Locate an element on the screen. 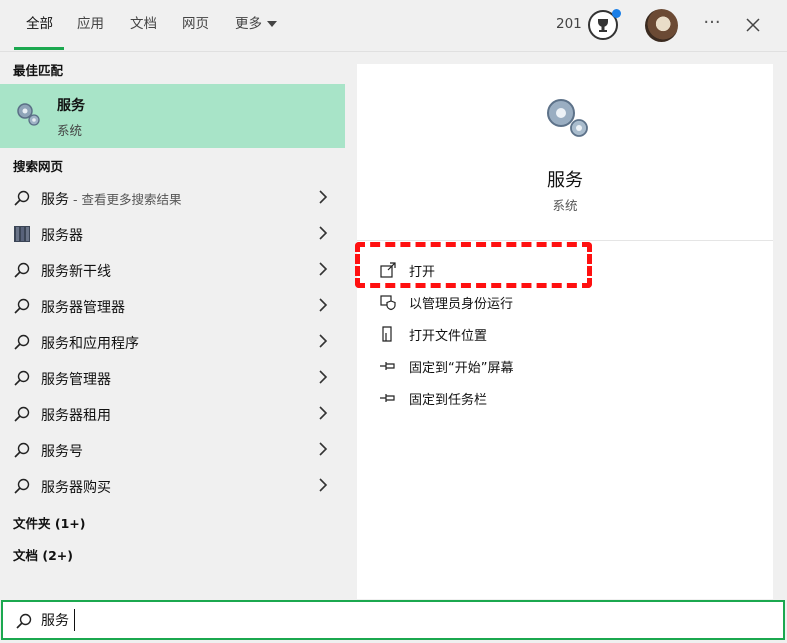 The width and height of the screenshot is (787, 643). web-result-label: 服务器管理器 is located at coordinates (83, 308).